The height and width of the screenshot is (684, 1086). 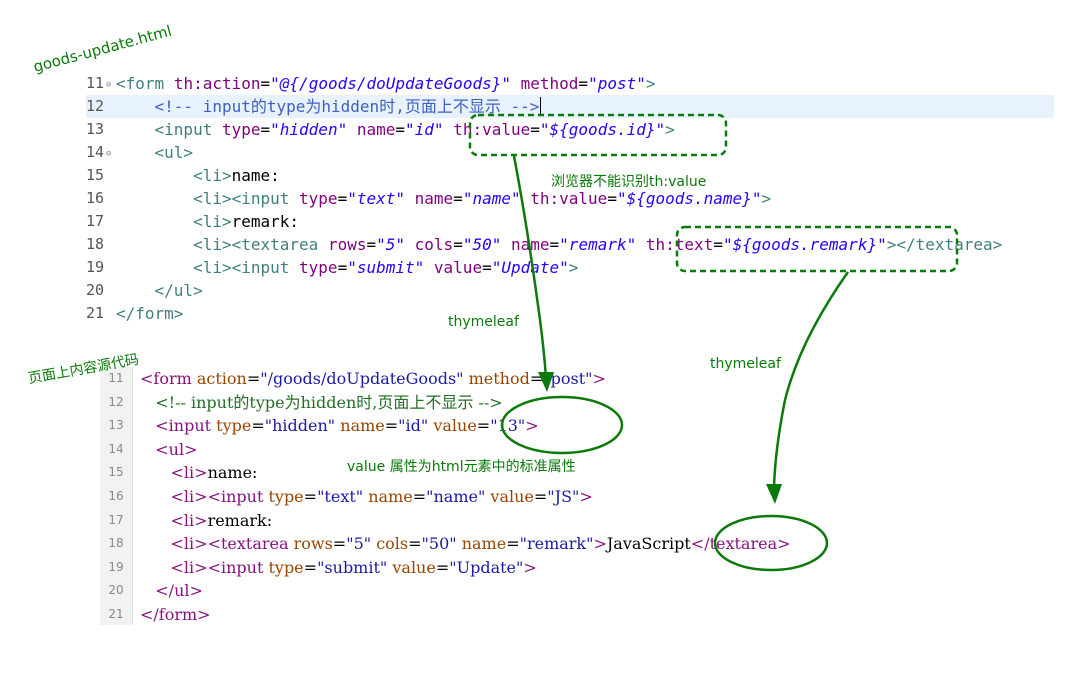 What do you see at coordinates (817, 249) in the screenshot?
I see `th-text-highlight-box` at bounding box center [817, 249].